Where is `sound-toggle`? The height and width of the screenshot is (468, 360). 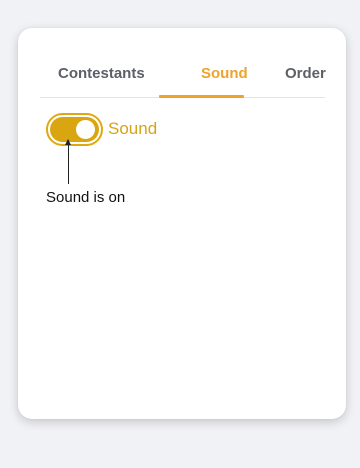 sound-toggle is located at coordinates (74, 129).